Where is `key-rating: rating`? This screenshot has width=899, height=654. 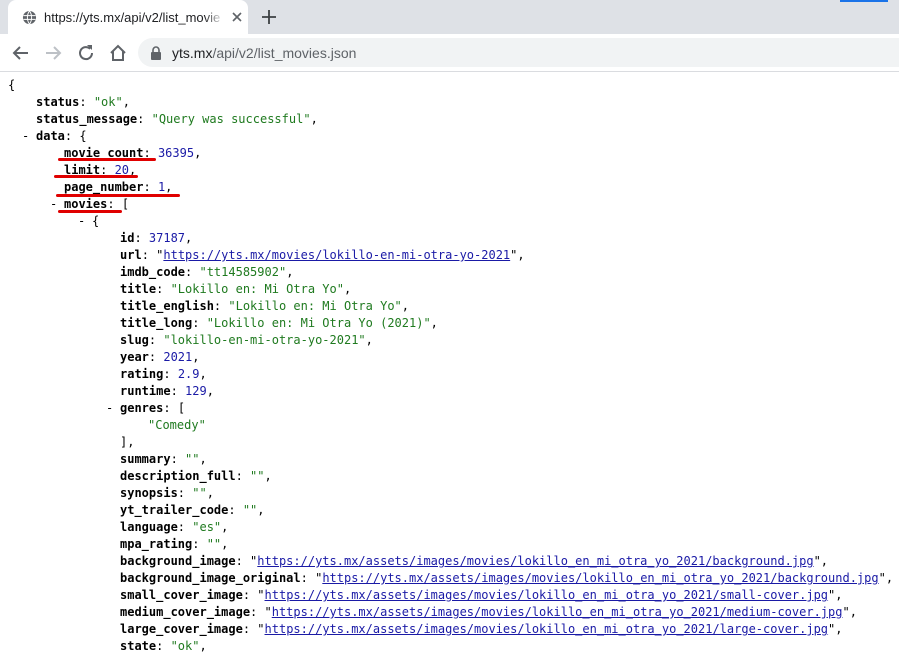 key-rating: rating is located at coordinates (142, 374).